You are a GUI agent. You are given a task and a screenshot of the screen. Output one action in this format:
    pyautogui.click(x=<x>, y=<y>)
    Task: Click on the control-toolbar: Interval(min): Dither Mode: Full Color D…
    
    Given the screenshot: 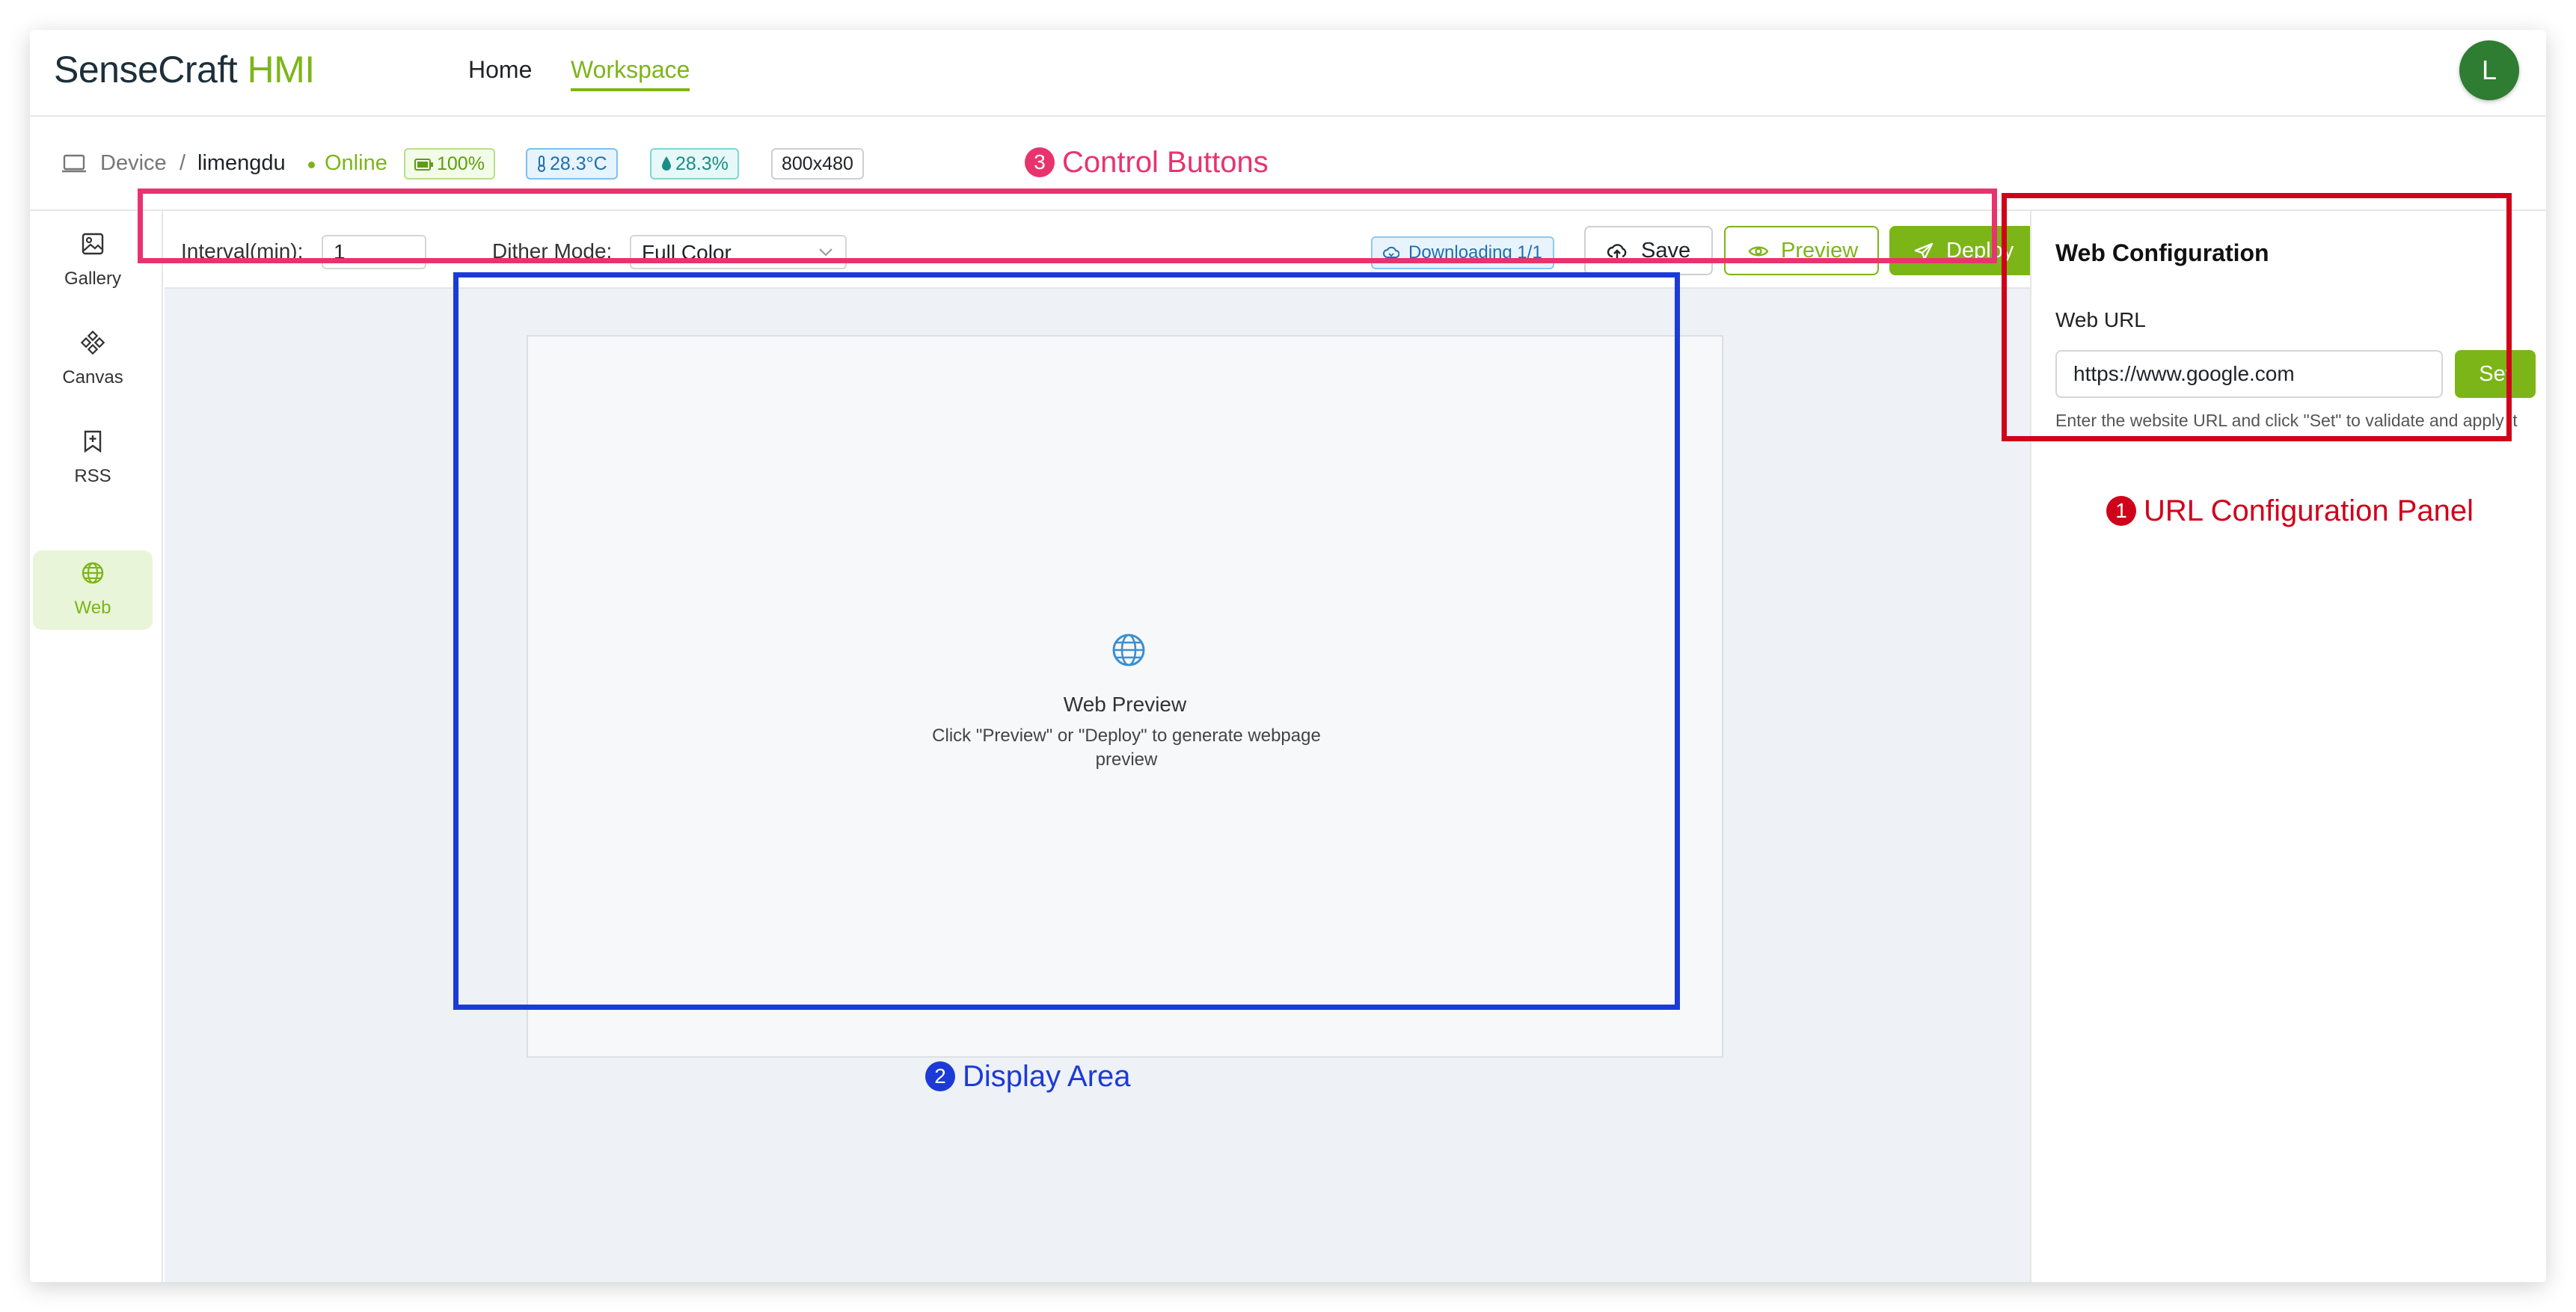 What is the action you would take?
    pyautogui.click(x=1101, y=250)
    